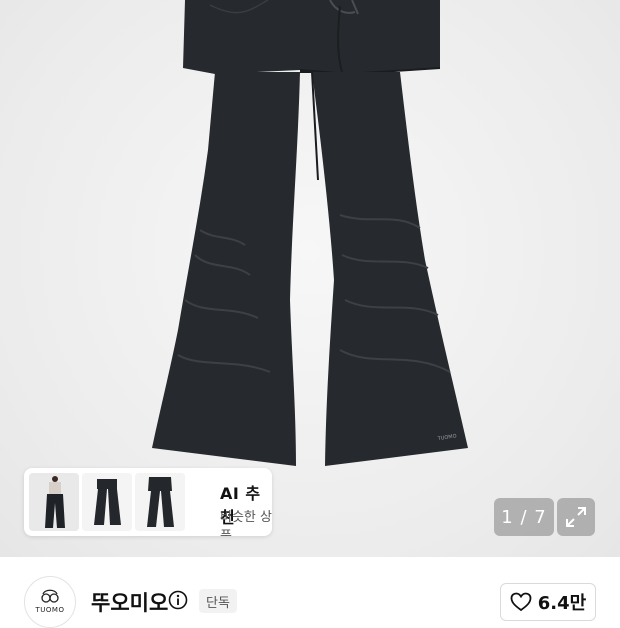 This screenshot has height=628, width=620. I want to click on brand-logo: TUOMO, so click(50, 602).